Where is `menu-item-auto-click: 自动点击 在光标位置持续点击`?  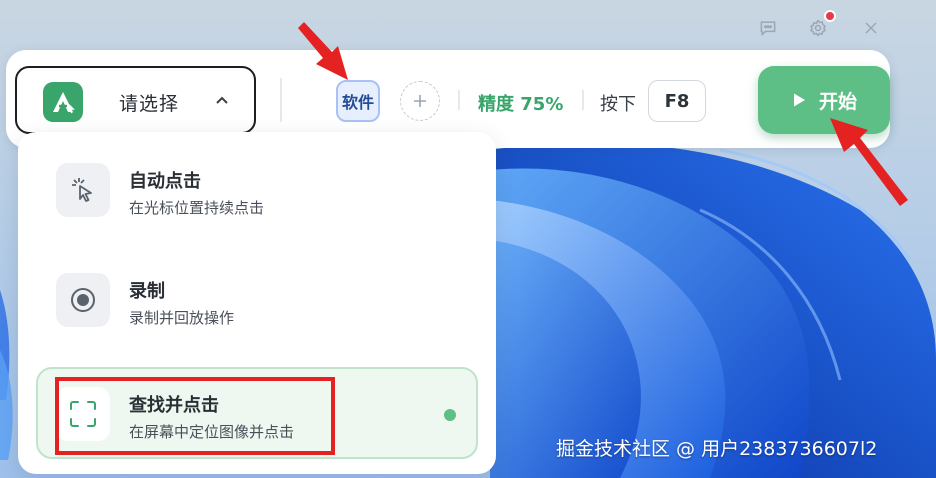
menu-item-auto-click: 自动点击 在光标位置持续点击 is located at coordinates (257, 189).